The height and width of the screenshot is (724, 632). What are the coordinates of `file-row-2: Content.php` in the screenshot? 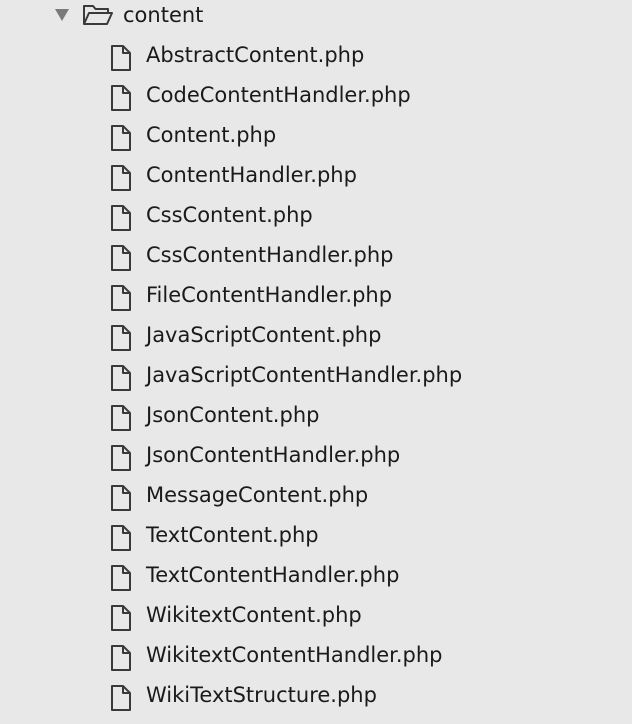 It's located at (316, 140).